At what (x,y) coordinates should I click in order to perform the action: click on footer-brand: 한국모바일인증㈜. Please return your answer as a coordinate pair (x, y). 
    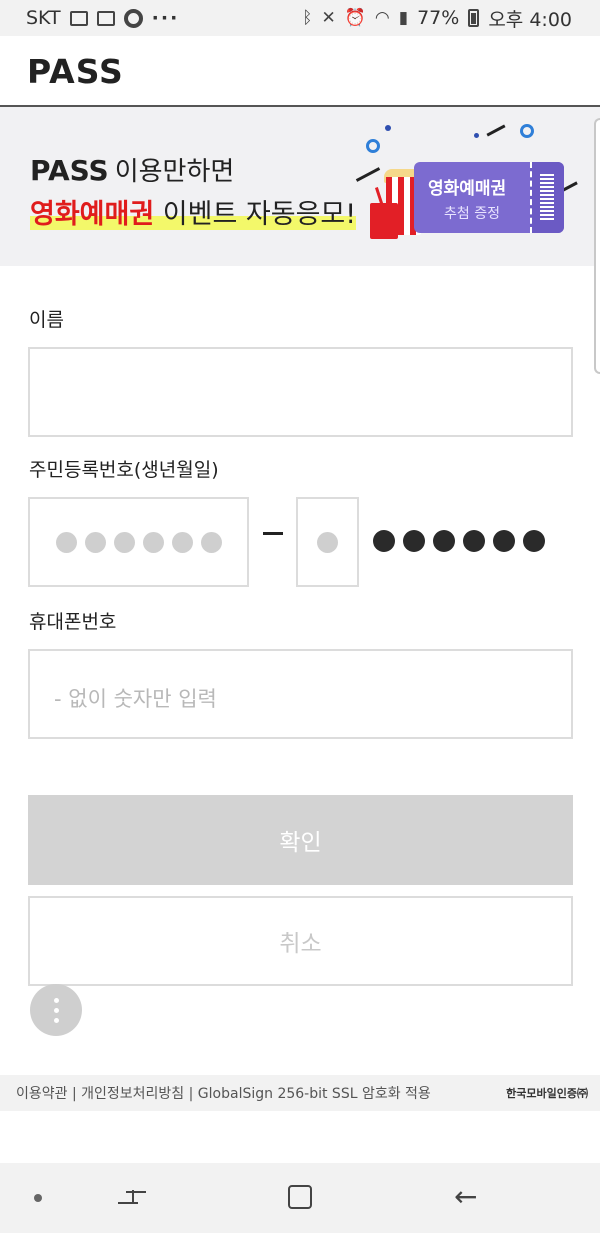
    Looking at the image, I should click on (547, 1093).